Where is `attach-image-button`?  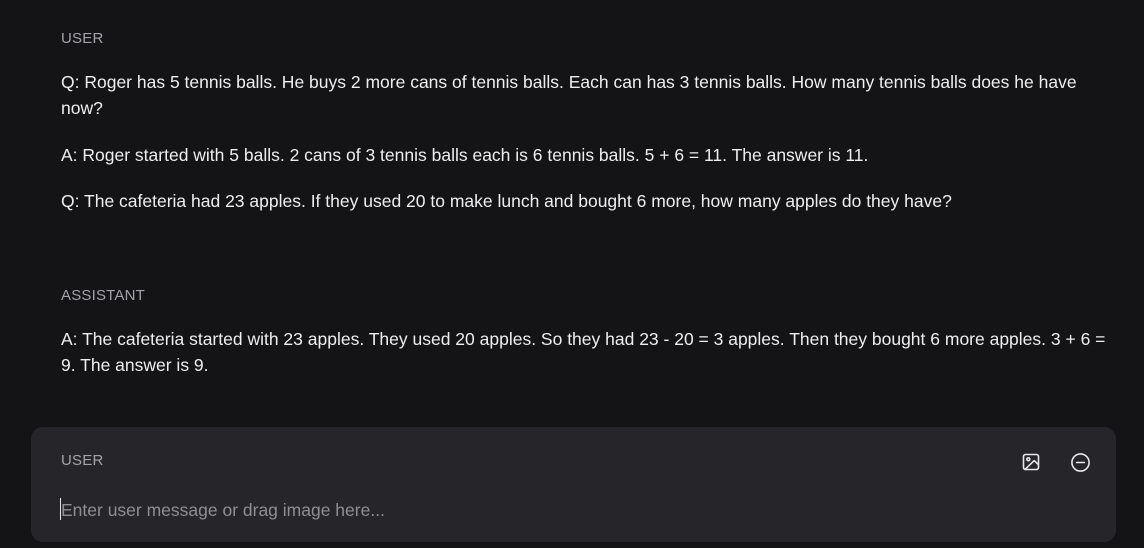
attach-image-button is located at coordinates (1031, 462).